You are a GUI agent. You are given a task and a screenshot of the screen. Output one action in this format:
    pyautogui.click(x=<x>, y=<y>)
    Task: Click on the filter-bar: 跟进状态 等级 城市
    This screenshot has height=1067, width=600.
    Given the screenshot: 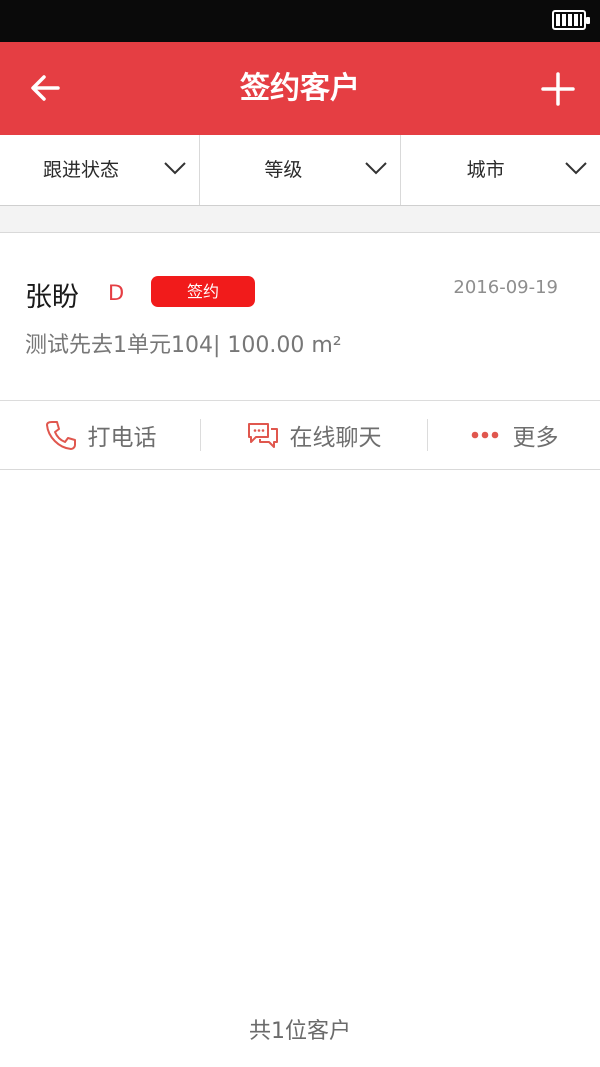 What is the action you would take?
    pyautogui.click(x=300, y=170)
    